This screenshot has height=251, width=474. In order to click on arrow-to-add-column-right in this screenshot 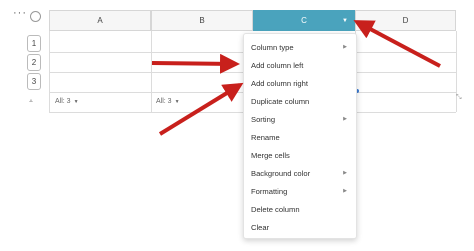, I will do `click(201, 109)`.